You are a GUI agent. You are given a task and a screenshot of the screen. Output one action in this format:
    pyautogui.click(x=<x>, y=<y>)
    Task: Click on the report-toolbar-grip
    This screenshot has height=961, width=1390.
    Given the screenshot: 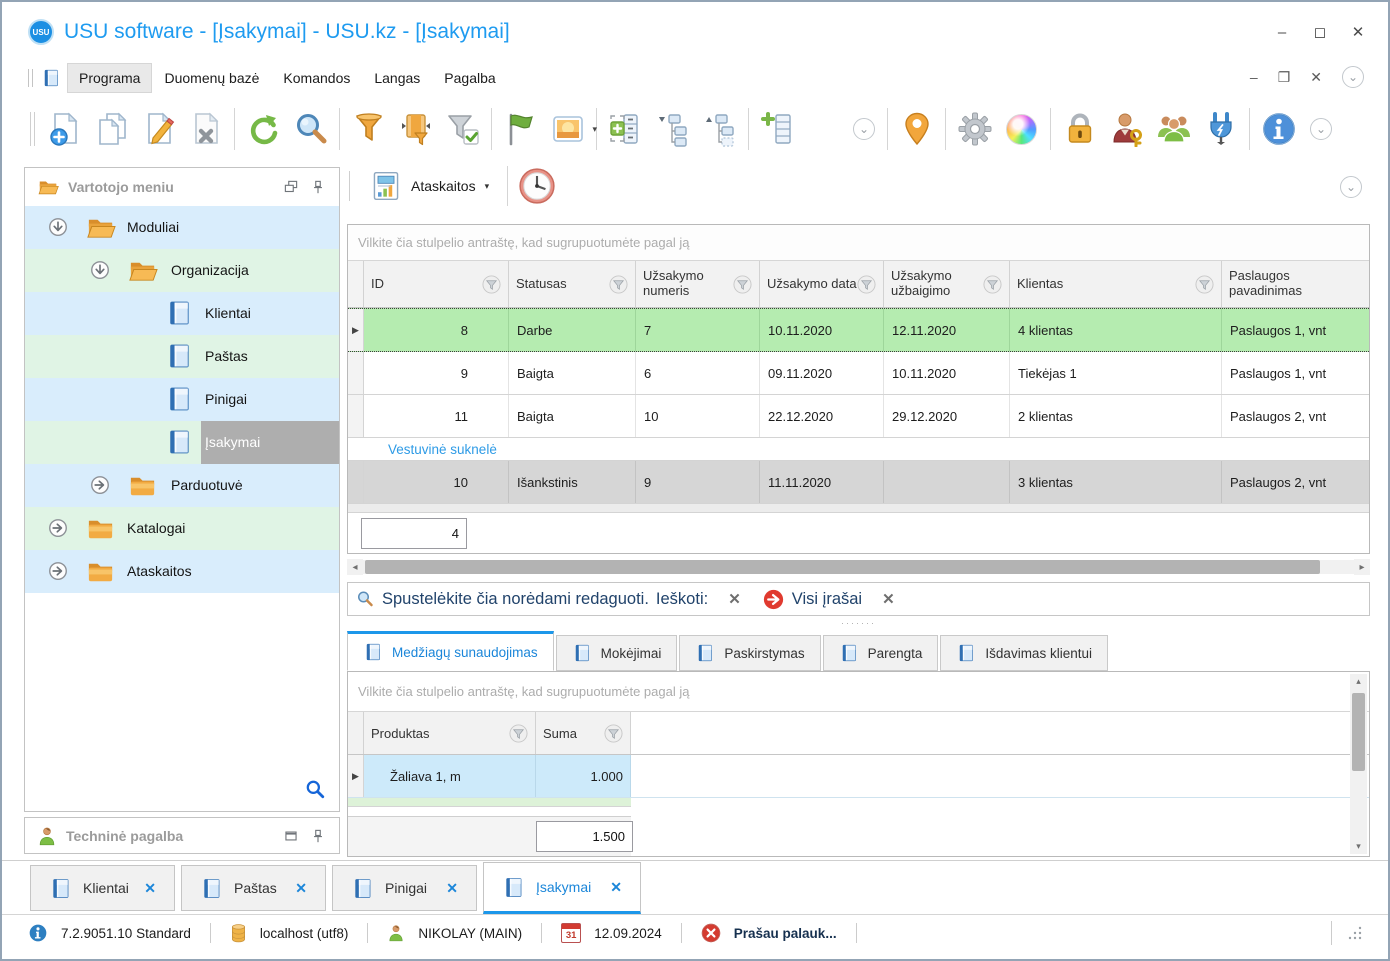 What is the action you would take?
    pyautogui.click(x=350, y=186)
    